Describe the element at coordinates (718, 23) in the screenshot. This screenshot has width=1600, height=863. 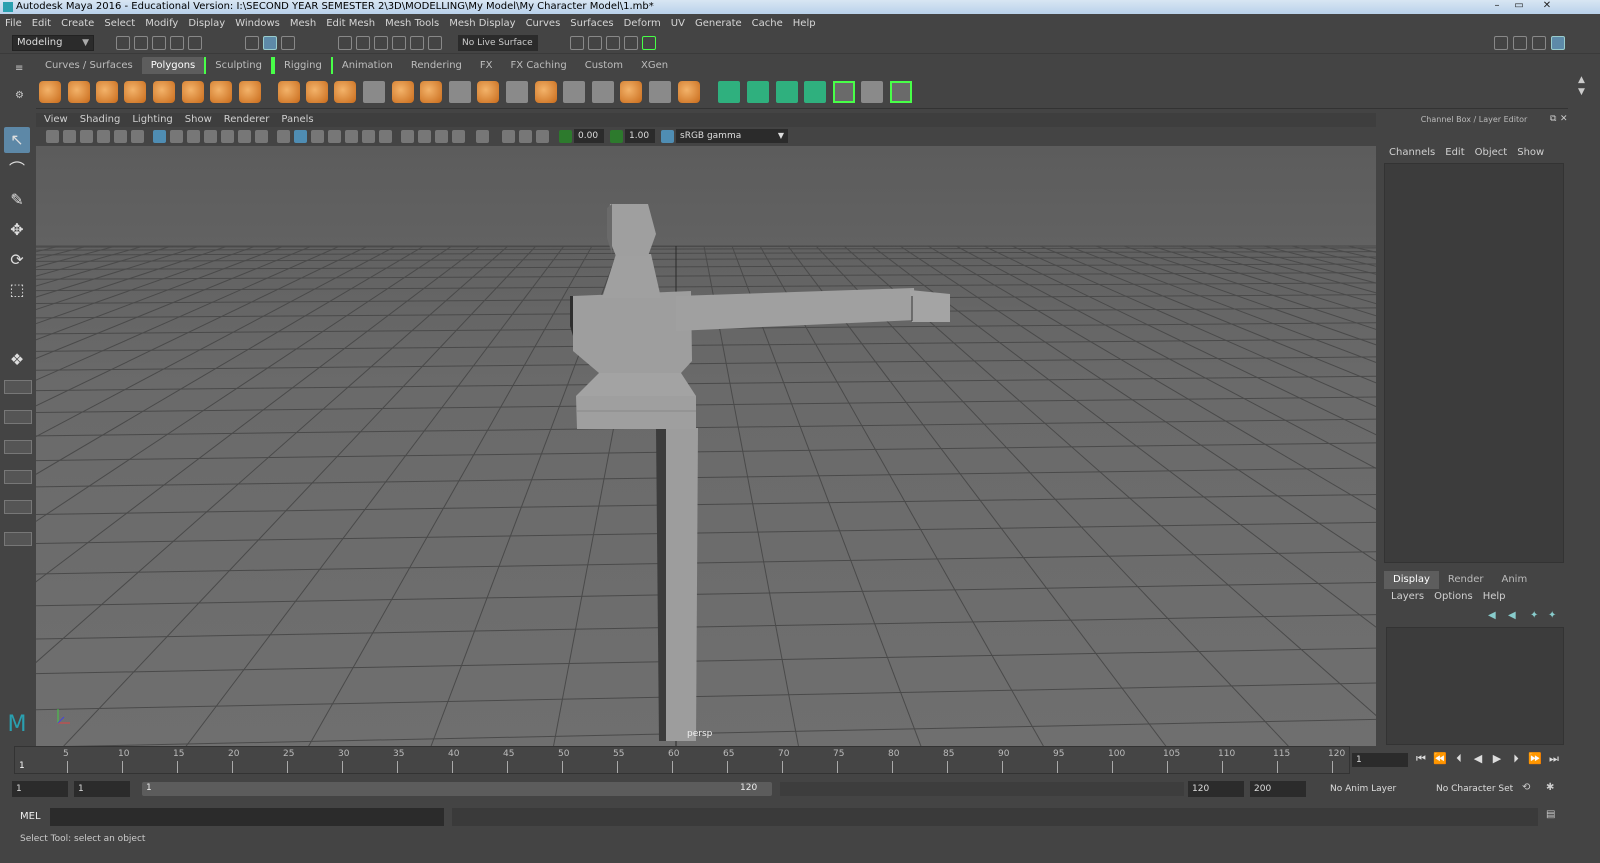
I see `menu-generate: Generate` at that location.